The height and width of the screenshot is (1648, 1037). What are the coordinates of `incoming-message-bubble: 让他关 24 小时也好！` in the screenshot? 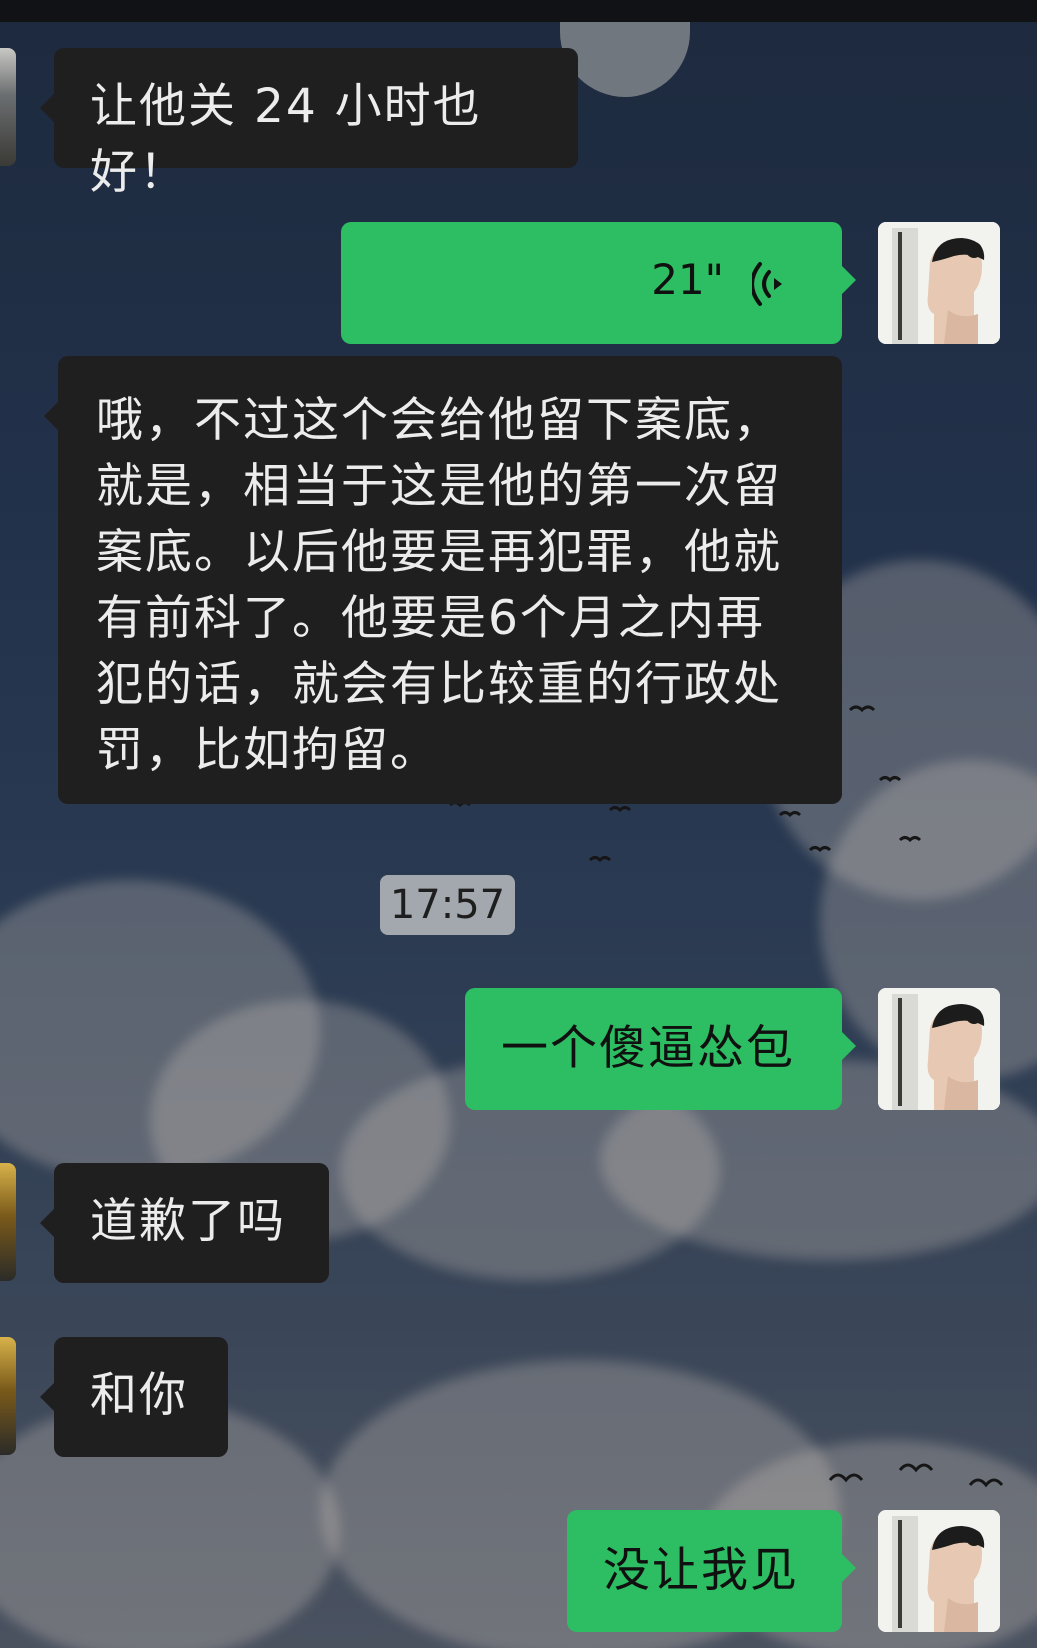 It's located at (309, 124).